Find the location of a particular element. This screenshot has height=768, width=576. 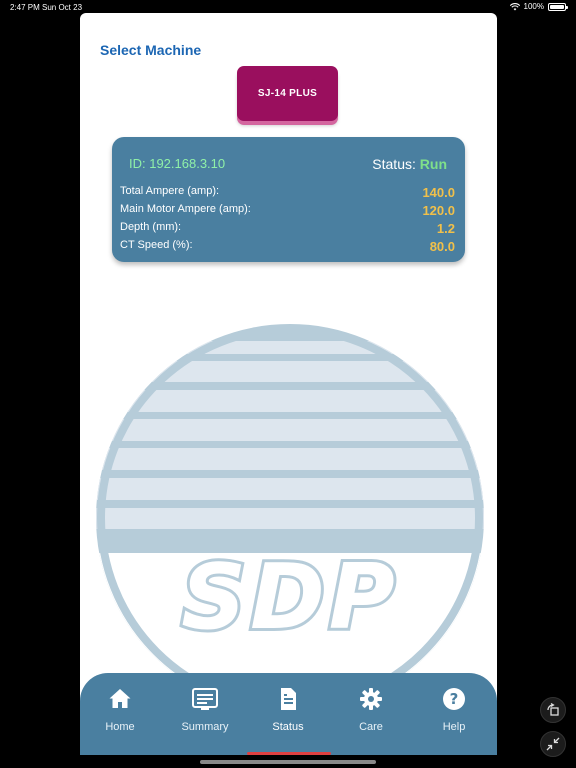

gear-icon is located at coordinates (371, 699).